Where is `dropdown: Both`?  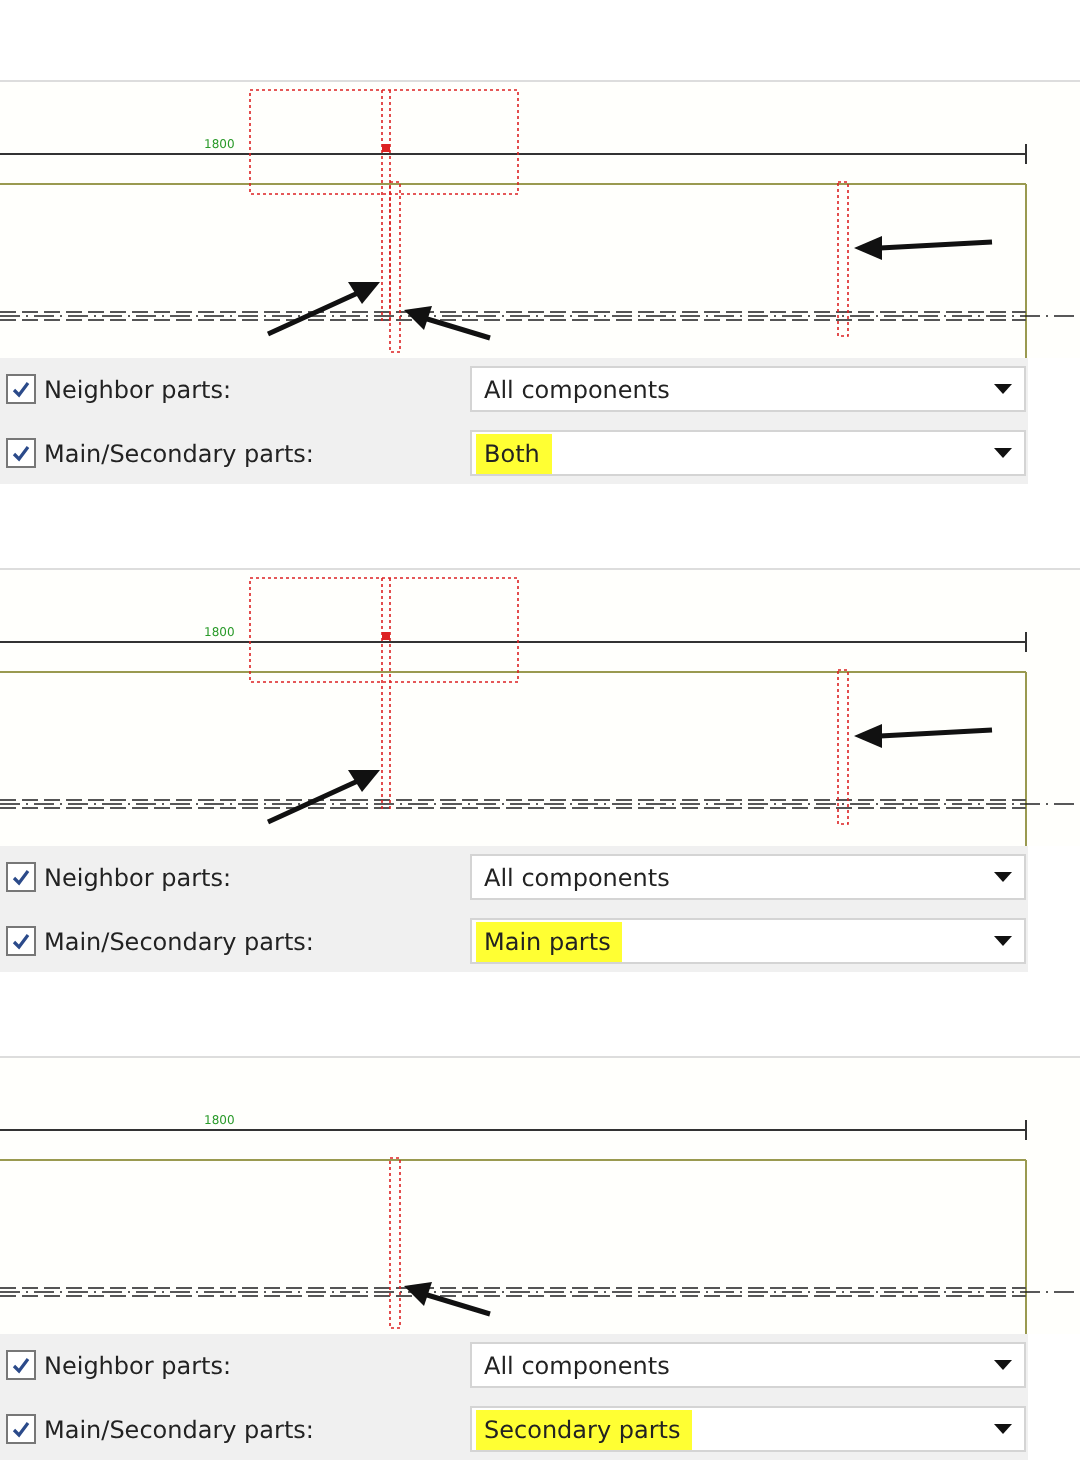 dropdown: Both is located at coordinates (748, 453).